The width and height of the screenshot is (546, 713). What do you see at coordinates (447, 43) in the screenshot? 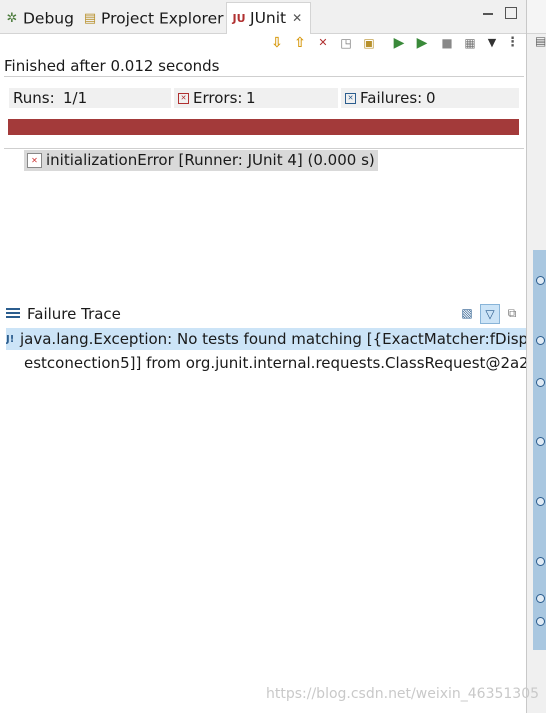
I see `stop-icon: ■` at bounding box center [447, 43].